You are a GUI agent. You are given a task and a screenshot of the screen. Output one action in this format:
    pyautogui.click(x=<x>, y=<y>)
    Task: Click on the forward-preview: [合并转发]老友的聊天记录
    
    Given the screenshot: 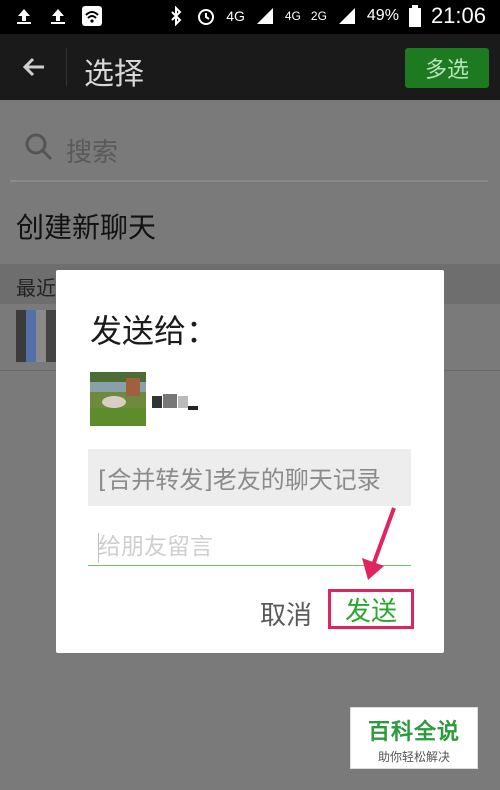 What is the action you would take?
    pyautogui.click(x=249, y=477)
    